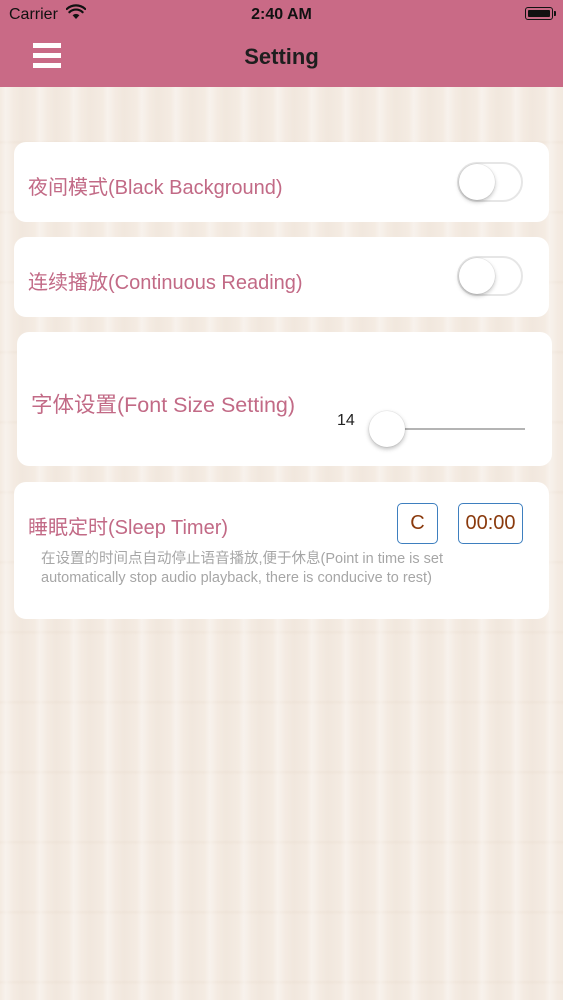 The image size is (563, 1000). I want to click on battery-icon, so click(540, 13).